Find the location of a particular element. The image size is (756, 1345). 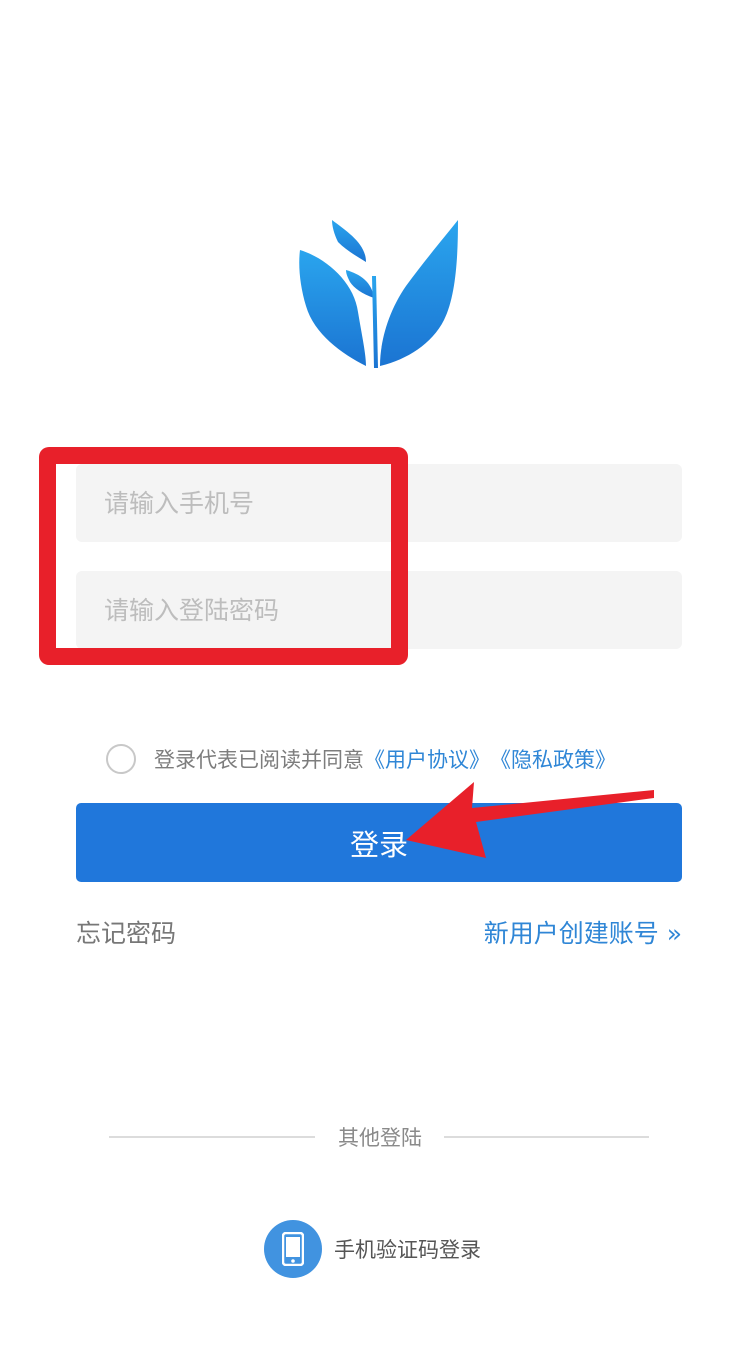

privacy-policy-link: 《隐私政策》 is located at coordinates (553, 759).